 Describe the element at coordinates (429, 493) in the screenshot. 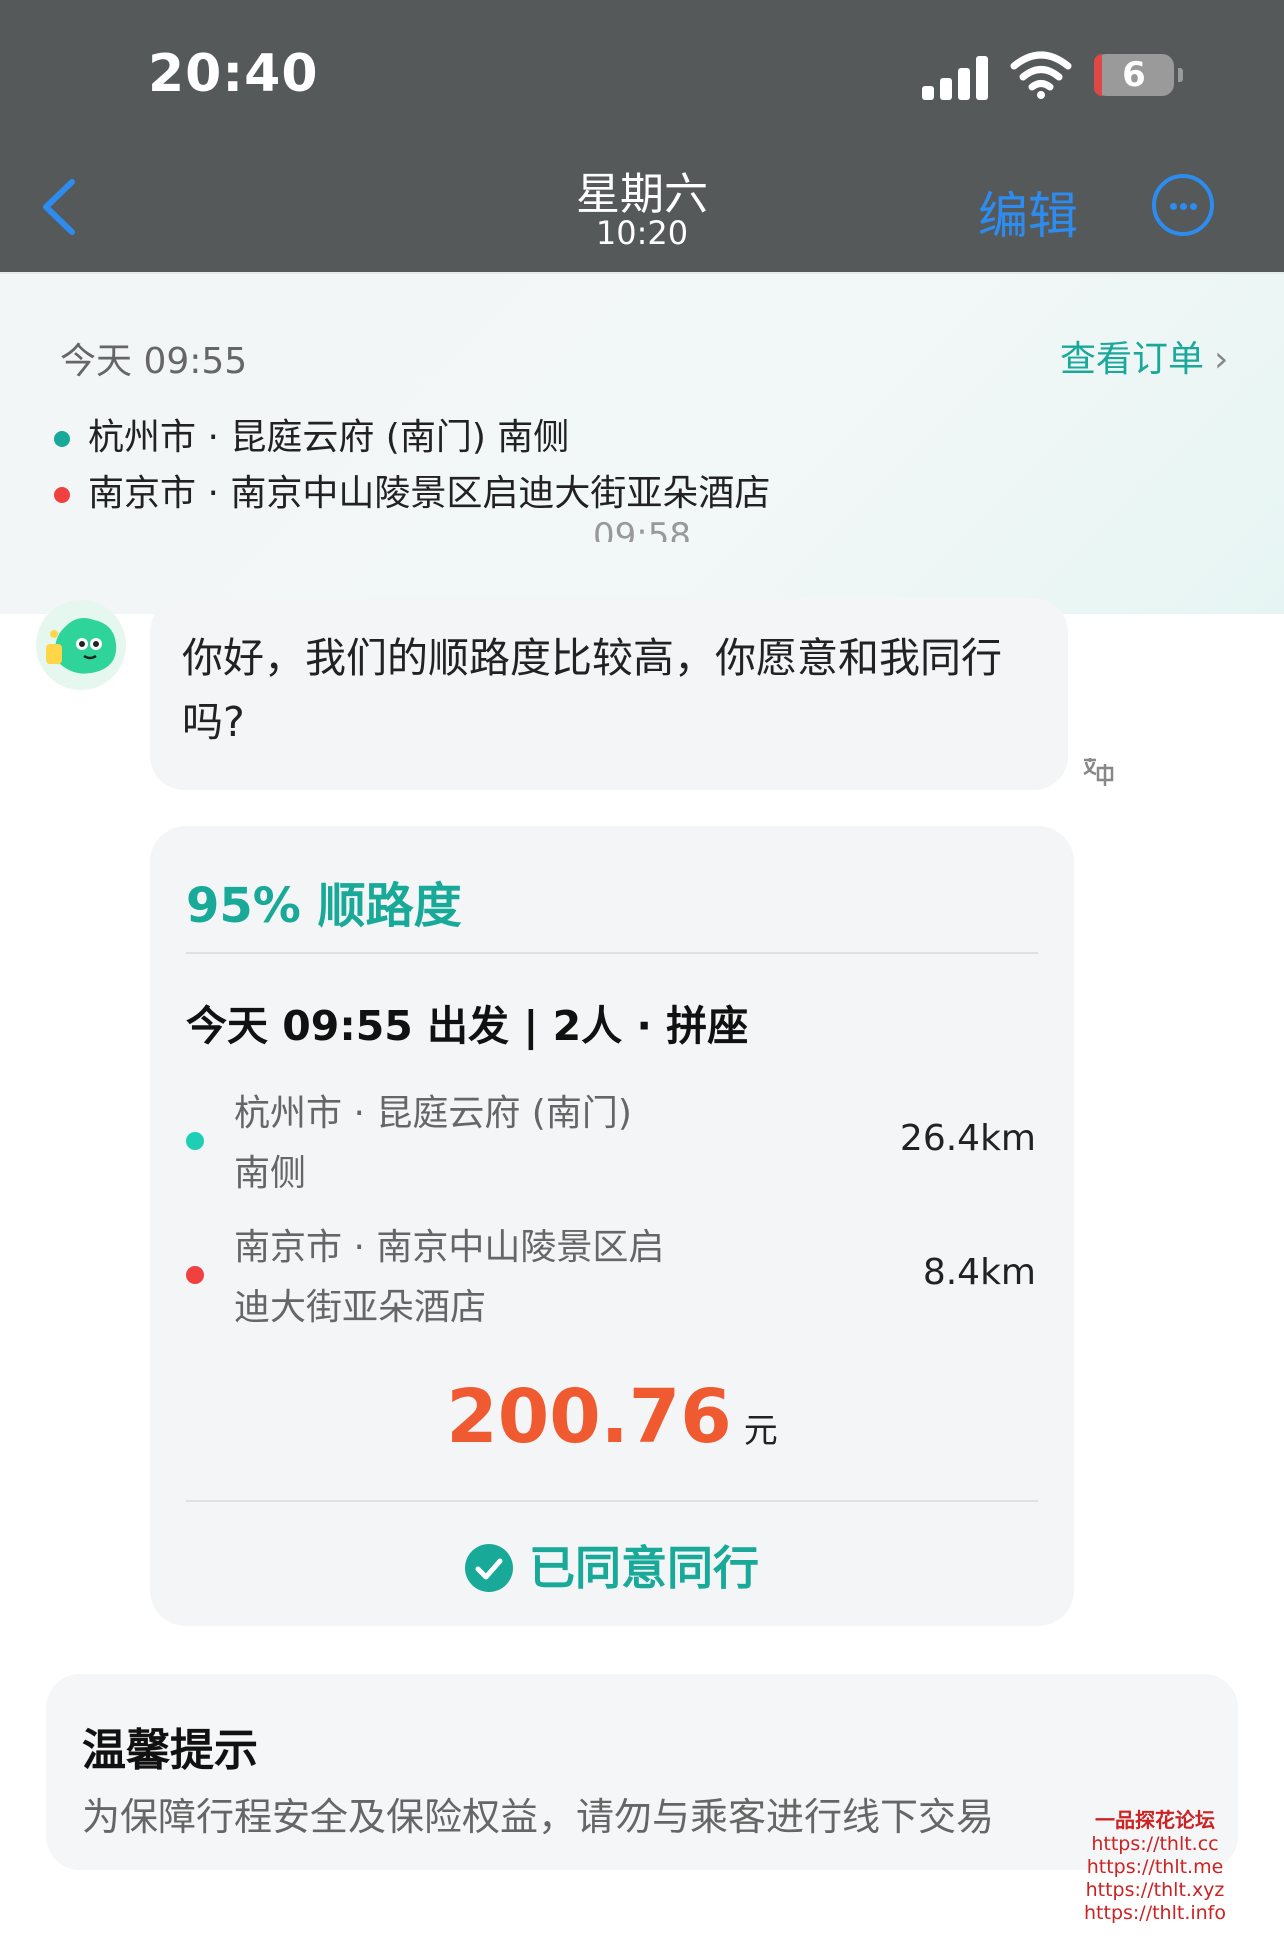

I see `destination-text: 南京市 · 南京中山陵景区启迪大街亚朵酒店` at that location.